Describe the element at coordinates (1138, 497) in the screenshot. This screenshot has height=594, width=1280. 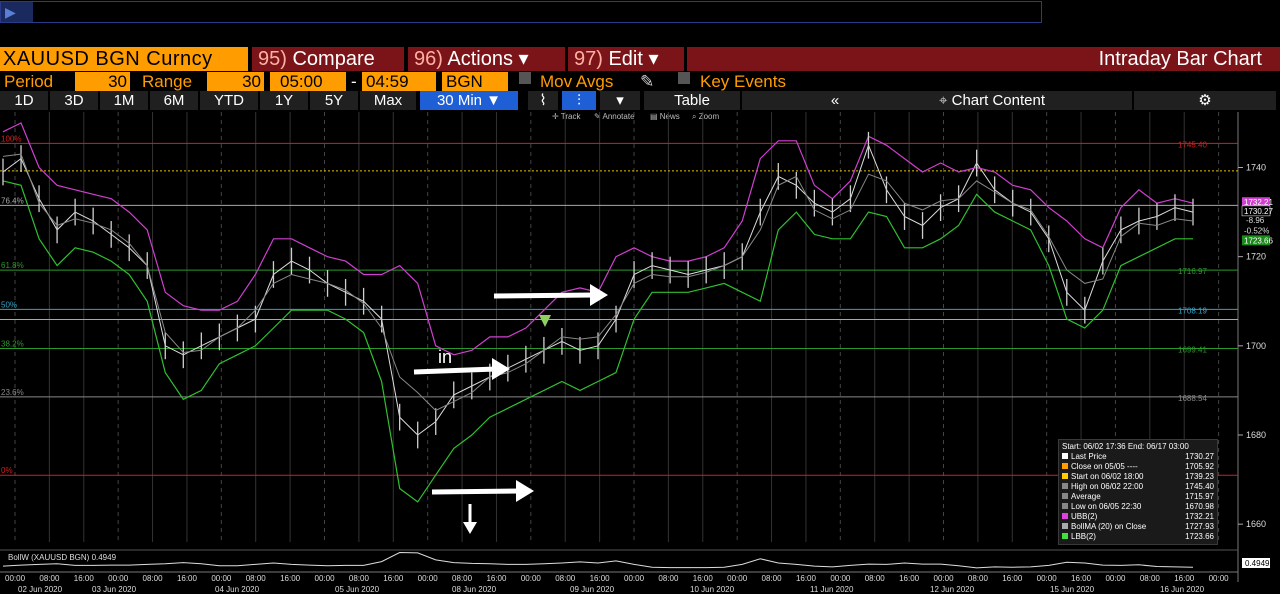
I see `legend-row: Average 1715.97` at that location.